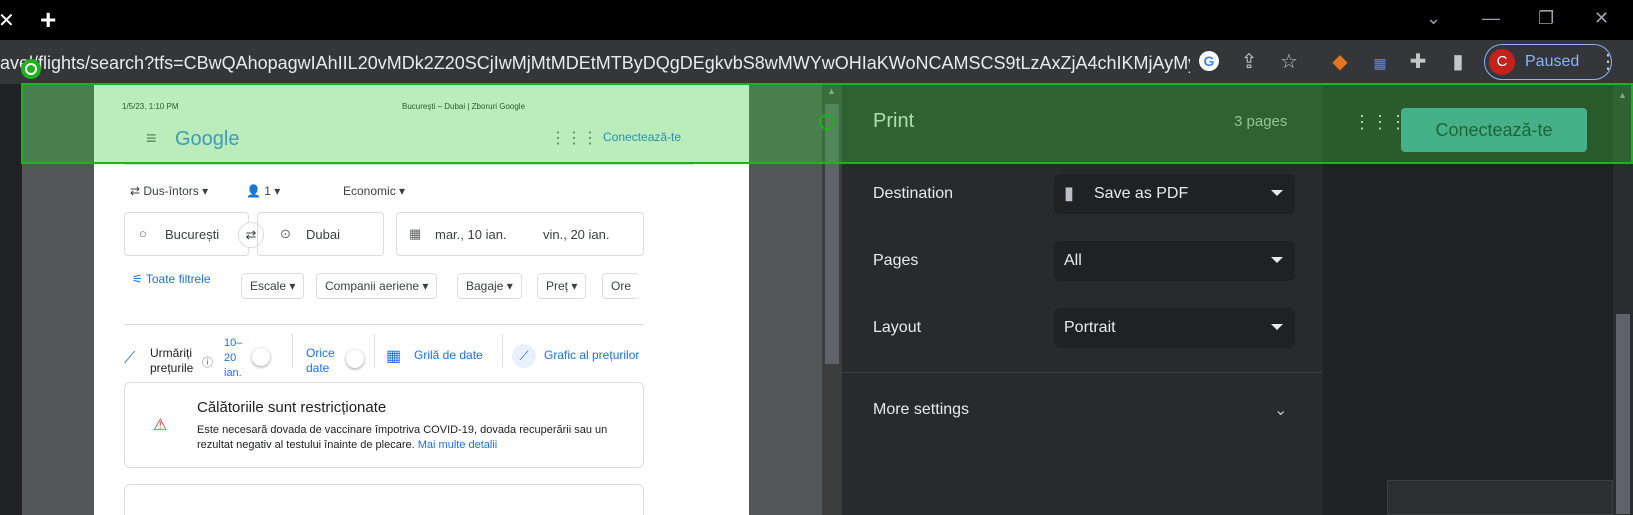 This screenshot has width=1633, height=515. What do you see at coordinates (1073, 260) in the screenshot?
I see `pages-value: All` at bounding box center [1073, 260].